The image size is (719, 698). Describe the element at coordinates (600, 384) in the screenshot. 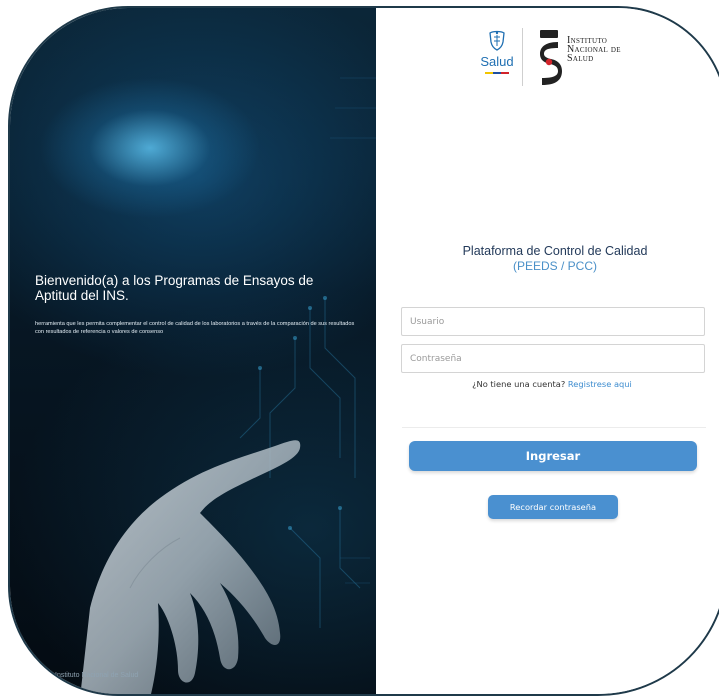

I see `register-link: Registrese aqui` at that location.